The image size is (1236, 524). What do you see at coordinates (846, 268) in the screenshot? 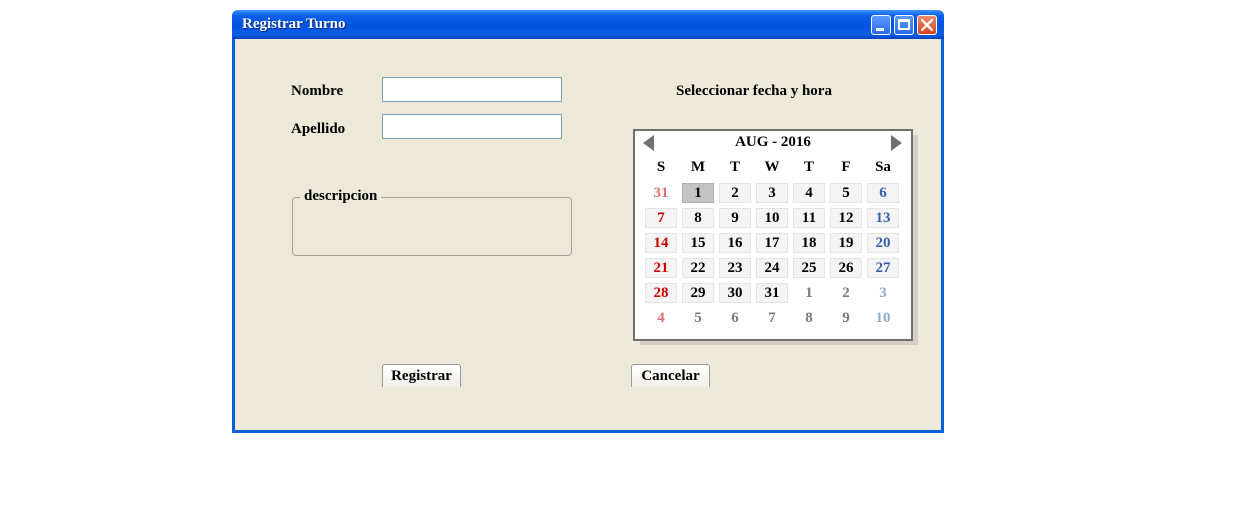
I see `calendar-day: 26` at bounding box center [846, 268].